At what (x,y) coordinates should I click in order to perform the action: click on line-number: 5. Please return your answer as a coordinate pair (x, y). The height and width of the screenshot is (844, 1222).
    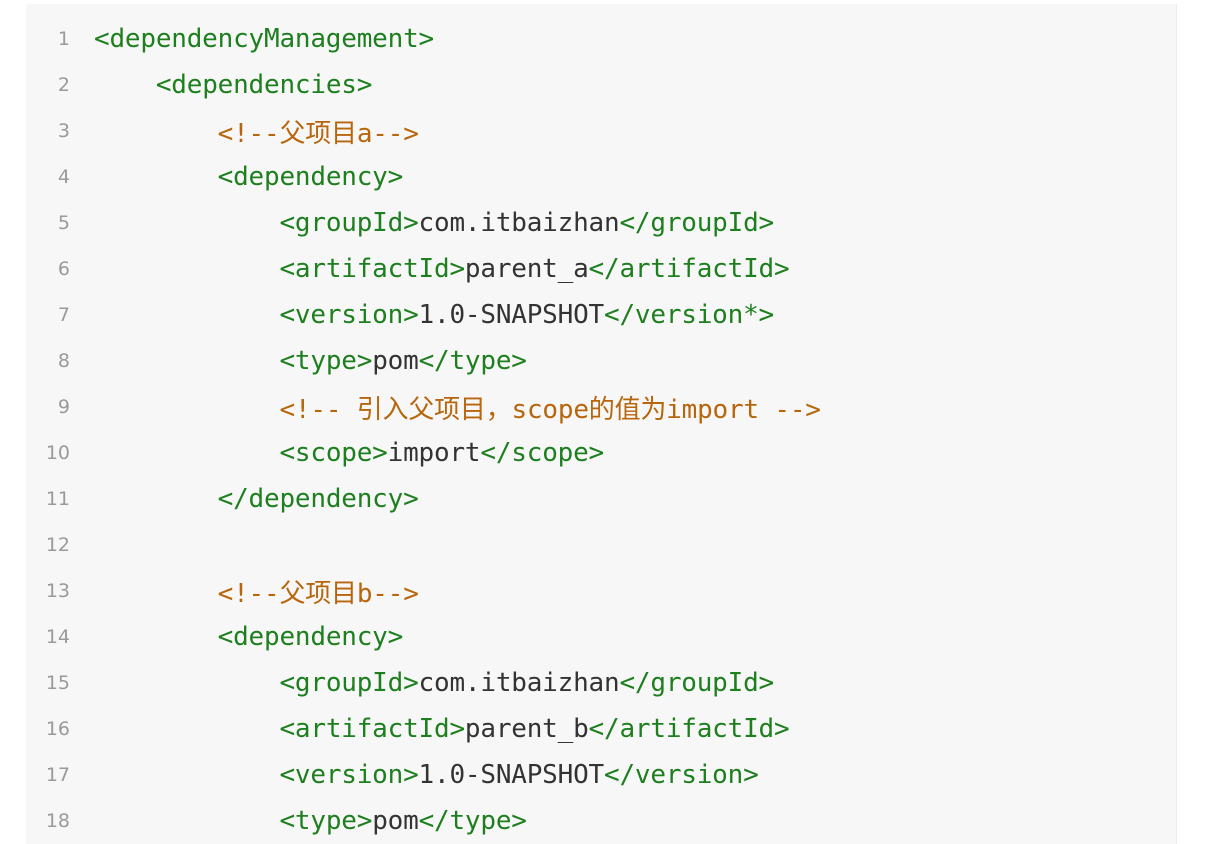
    Looking at the image, I should click on (63, 223).